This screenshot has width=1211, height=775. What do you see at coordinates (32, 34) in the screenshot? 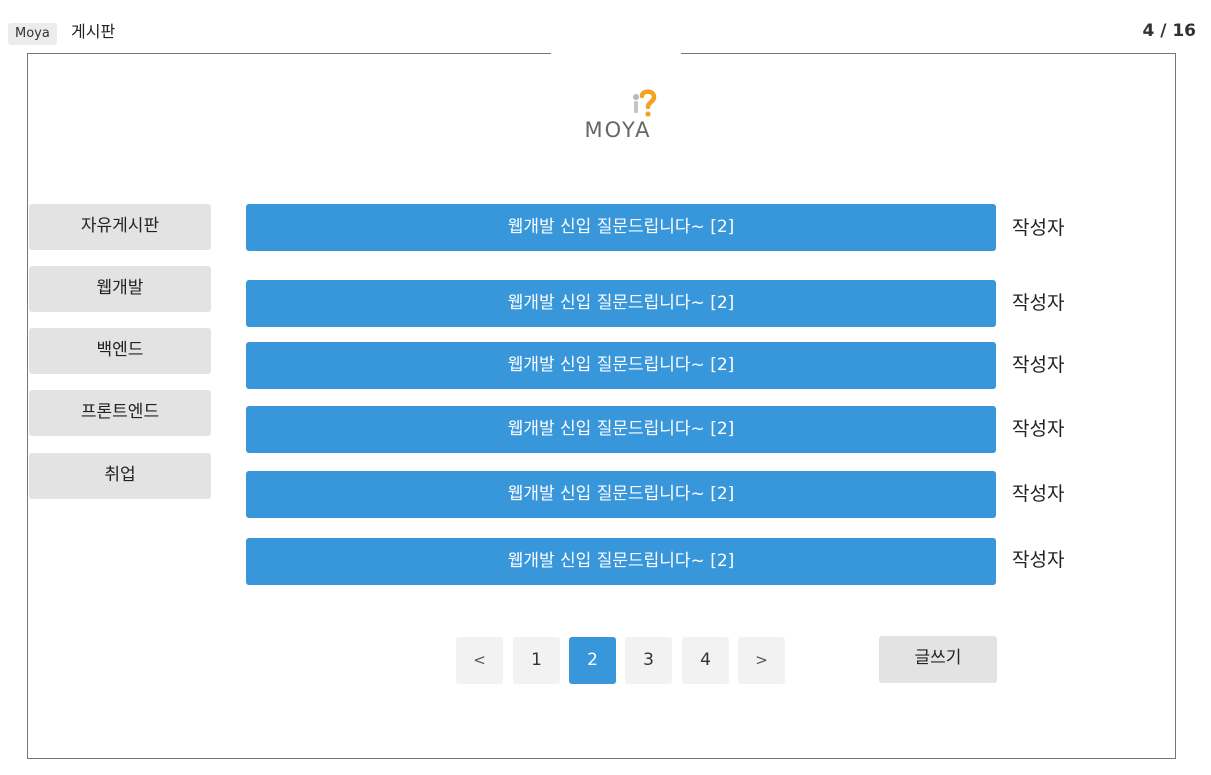
I see `app-tag: Moya` at bounding box center [32, 34].